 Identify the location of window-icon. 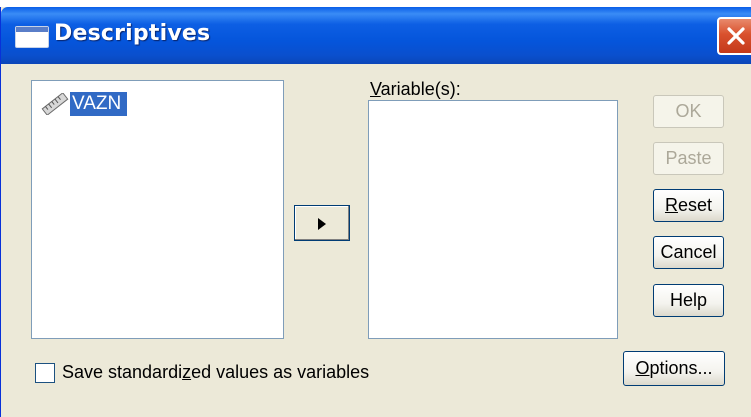
(32, 37).